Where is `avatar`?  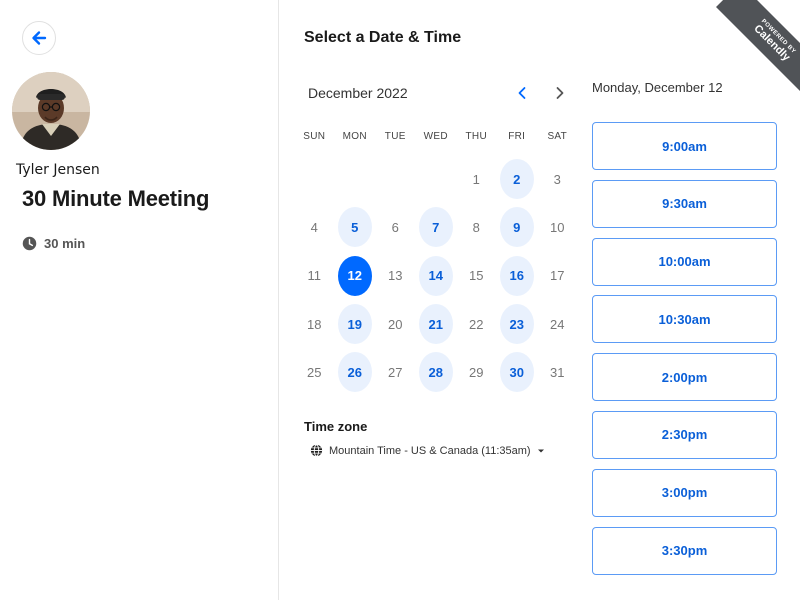
avatar is located at coordinates (51, 111).